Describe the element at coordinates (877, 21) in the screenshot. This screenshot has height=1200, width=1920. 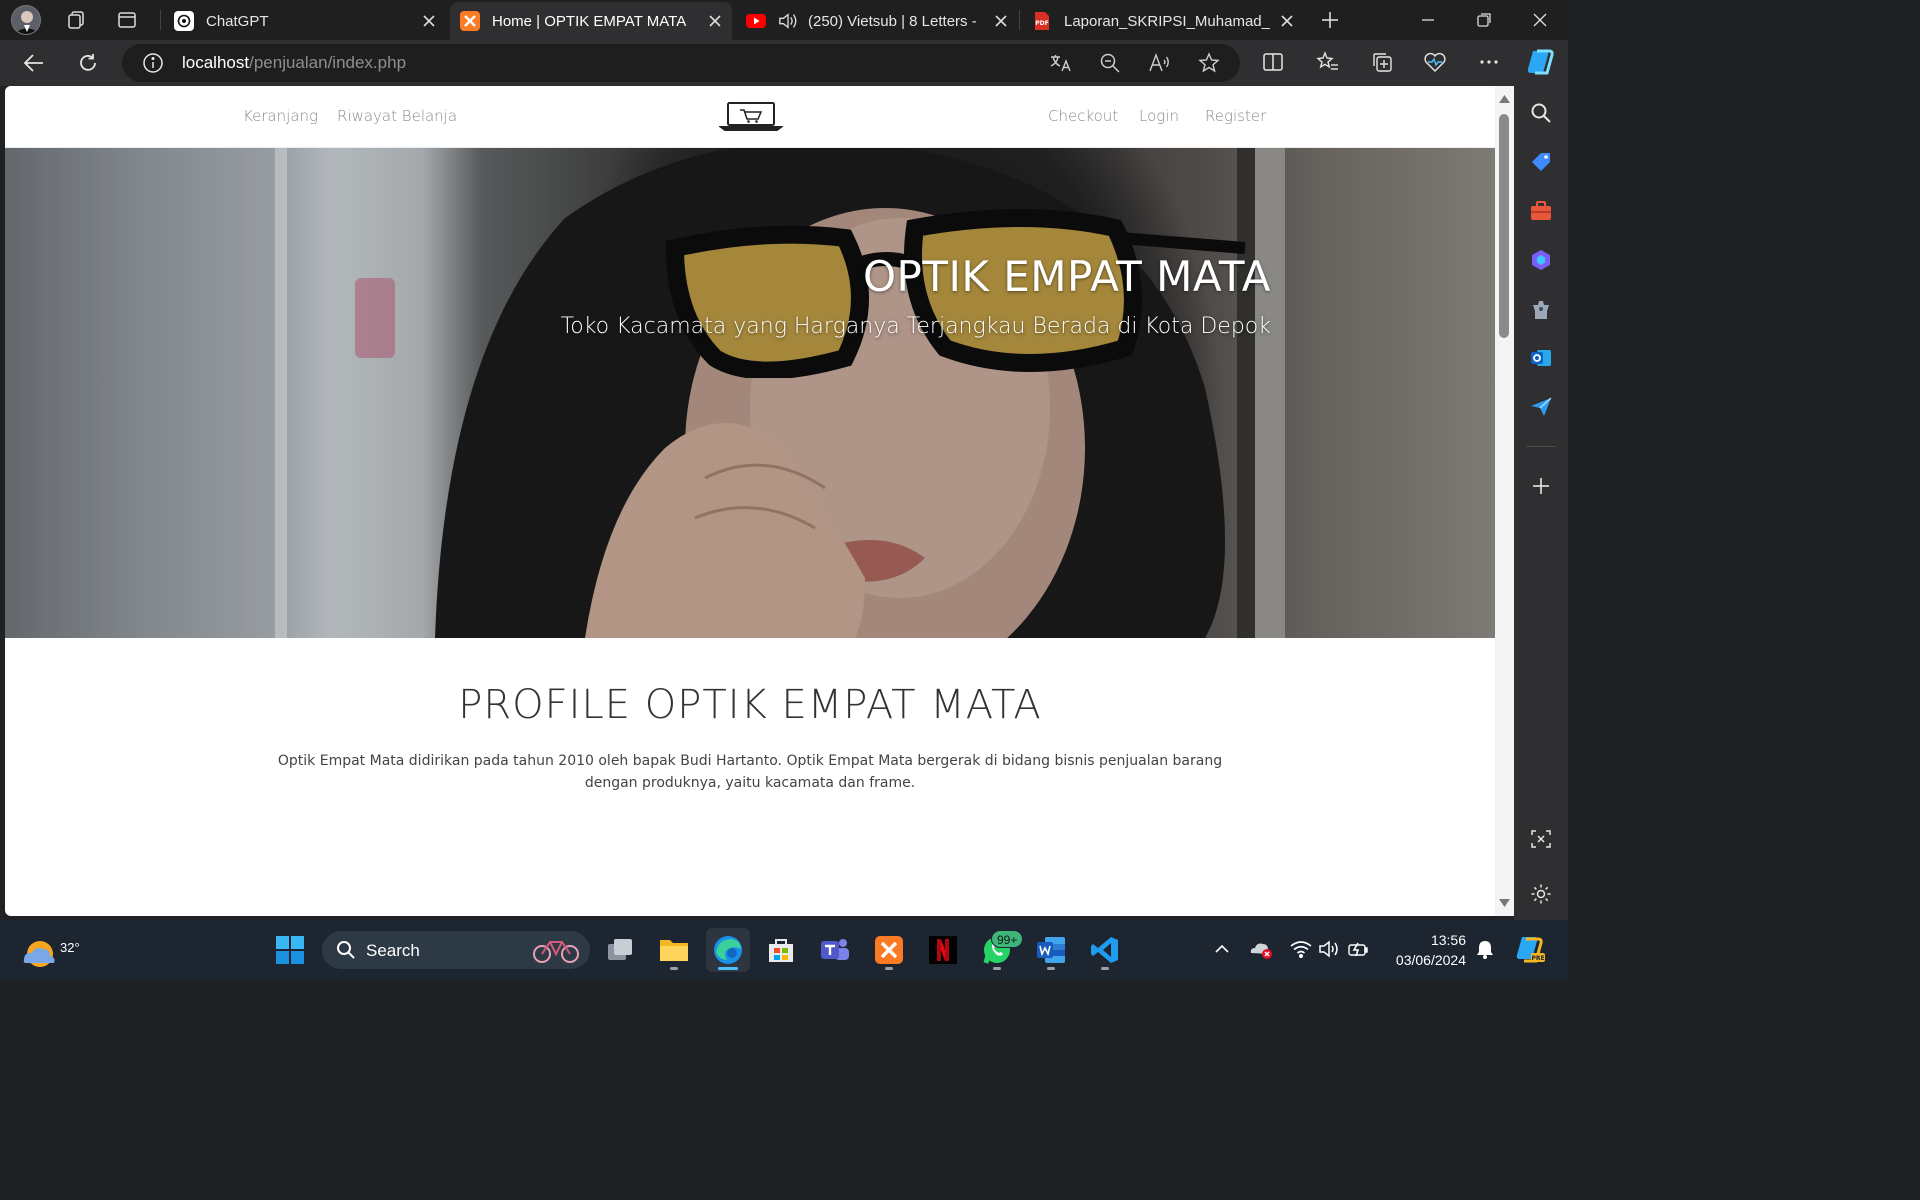
I see `tab-youtube: (250) Vietsub | 8 Letters - W` at that location.